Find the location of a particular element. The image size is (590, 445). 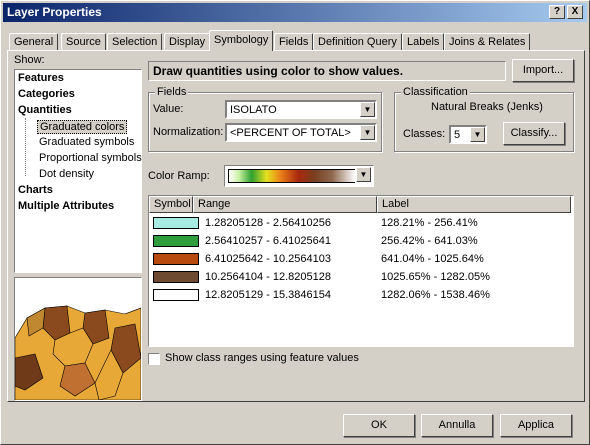

tree-features: Features is located at coordinates (41, 78).